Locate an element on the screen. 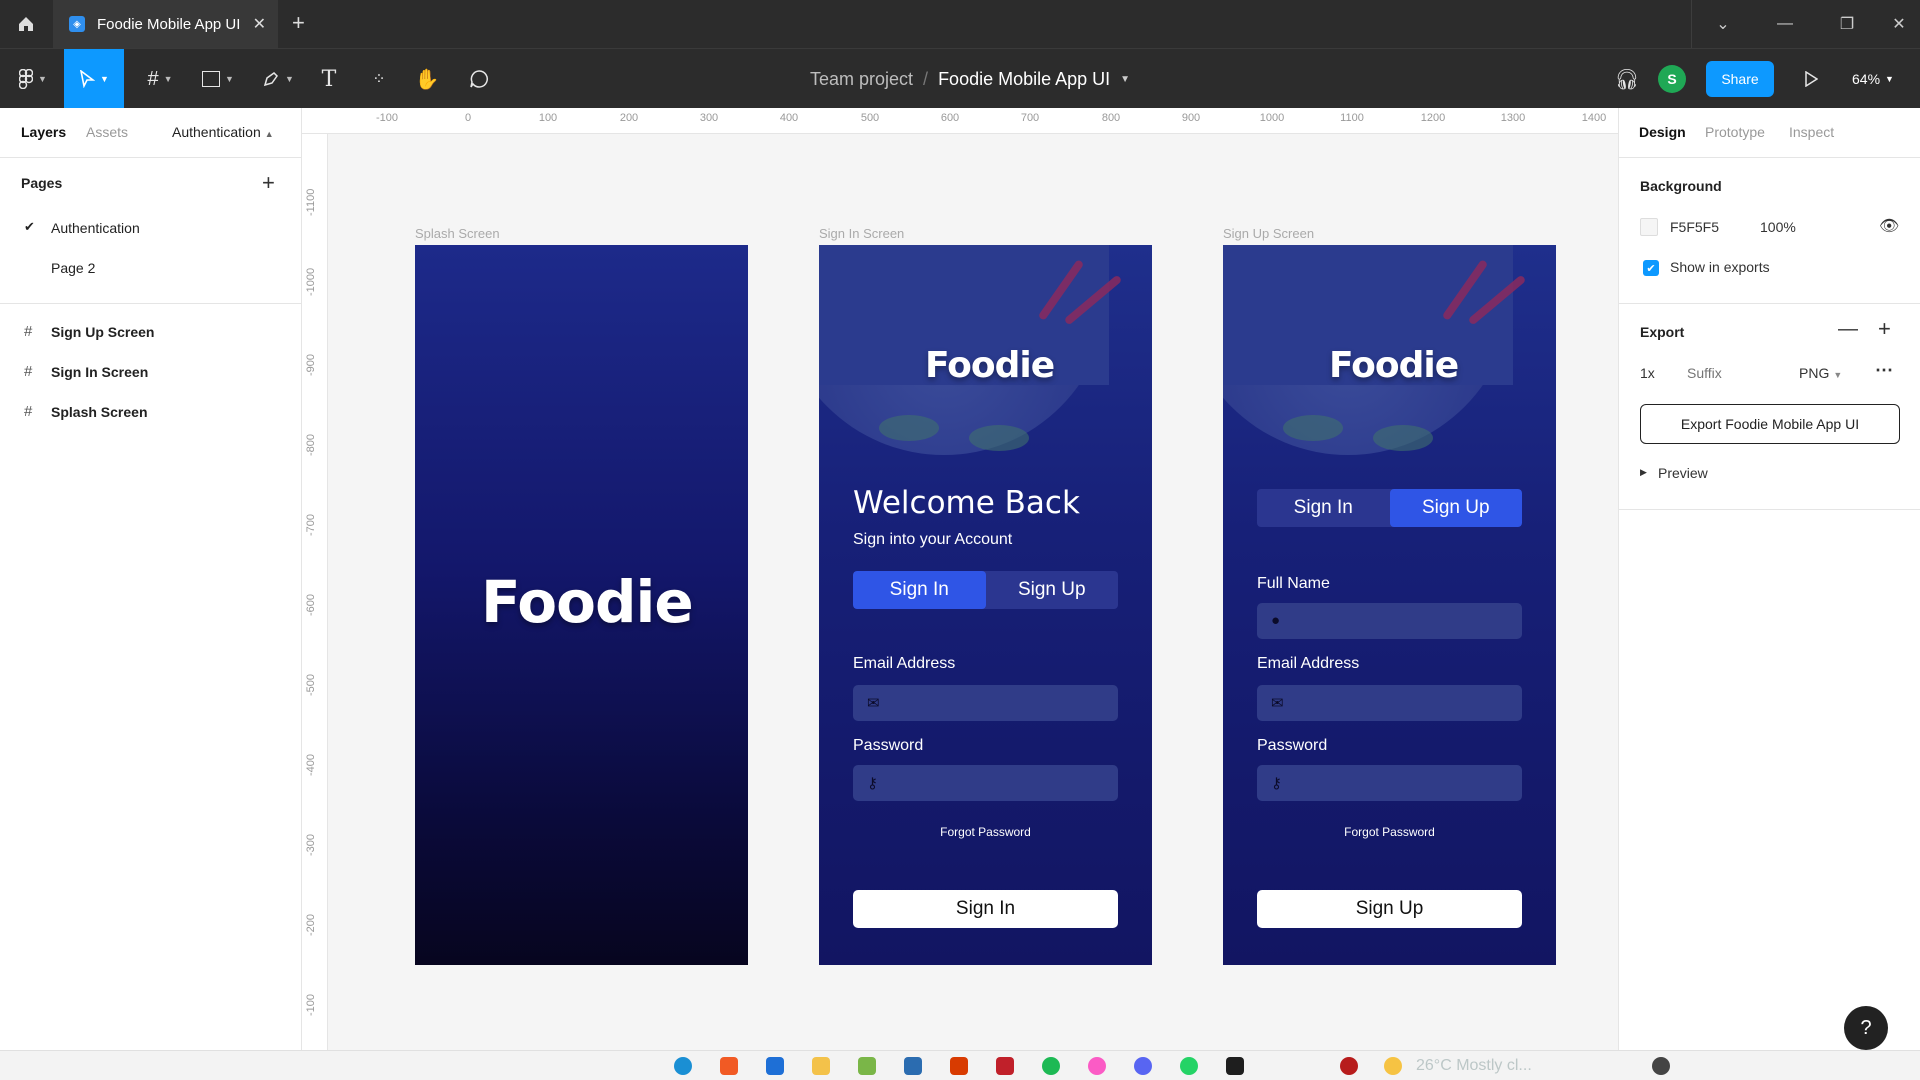 The width and height of the screenshot is (1920, 1080). home-button is located at coordinates (26, 24).